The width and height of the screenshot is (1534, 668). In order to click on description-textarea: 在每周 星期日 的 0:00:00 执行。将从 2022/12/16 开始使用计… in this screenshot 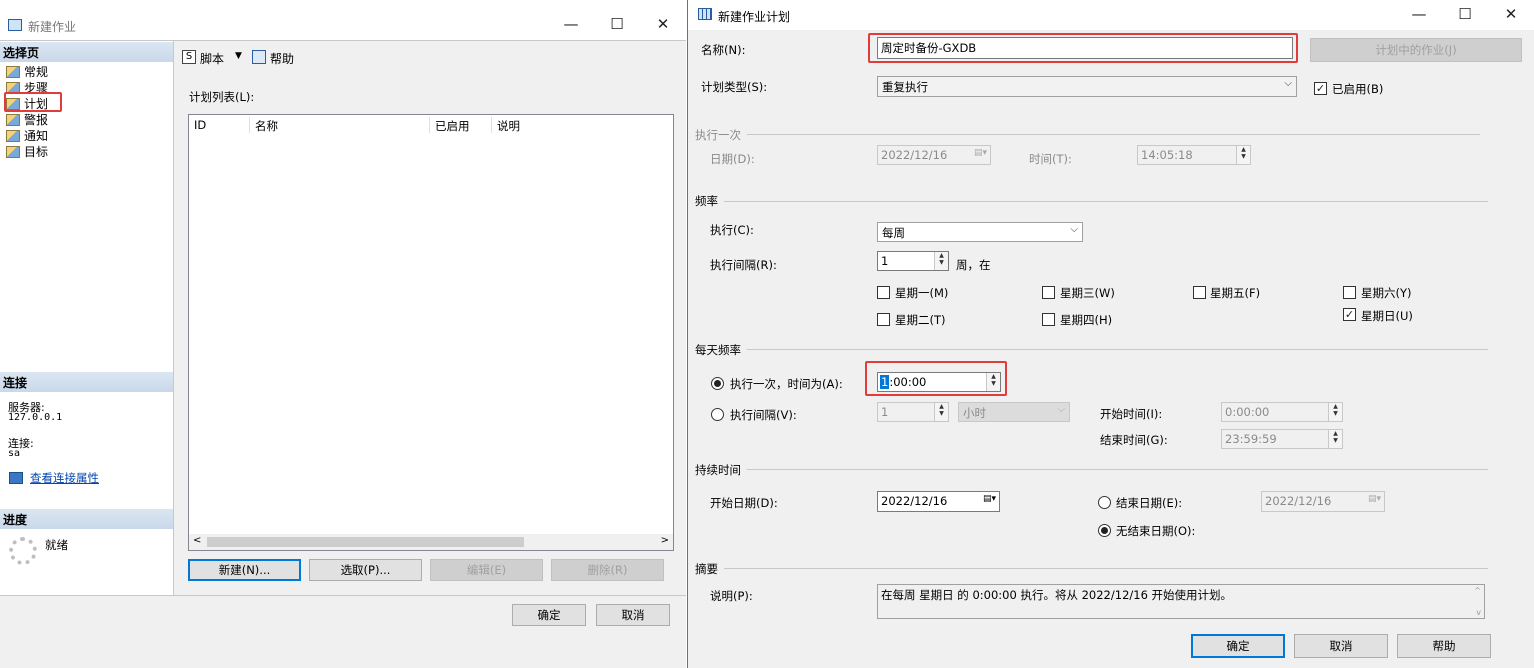, I will do `click(1181, 601)`.